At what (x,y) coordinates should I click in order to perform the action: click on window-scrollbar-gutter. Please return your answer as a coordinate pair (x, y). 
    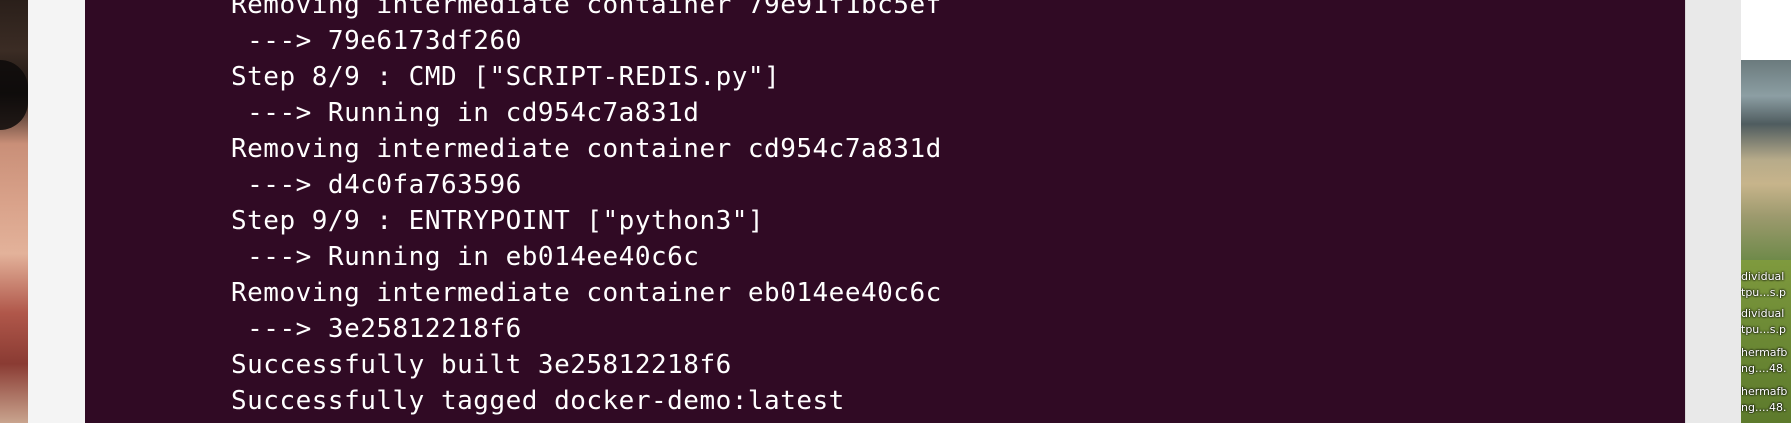
    Looking at the image, I should click on (1713, 211).